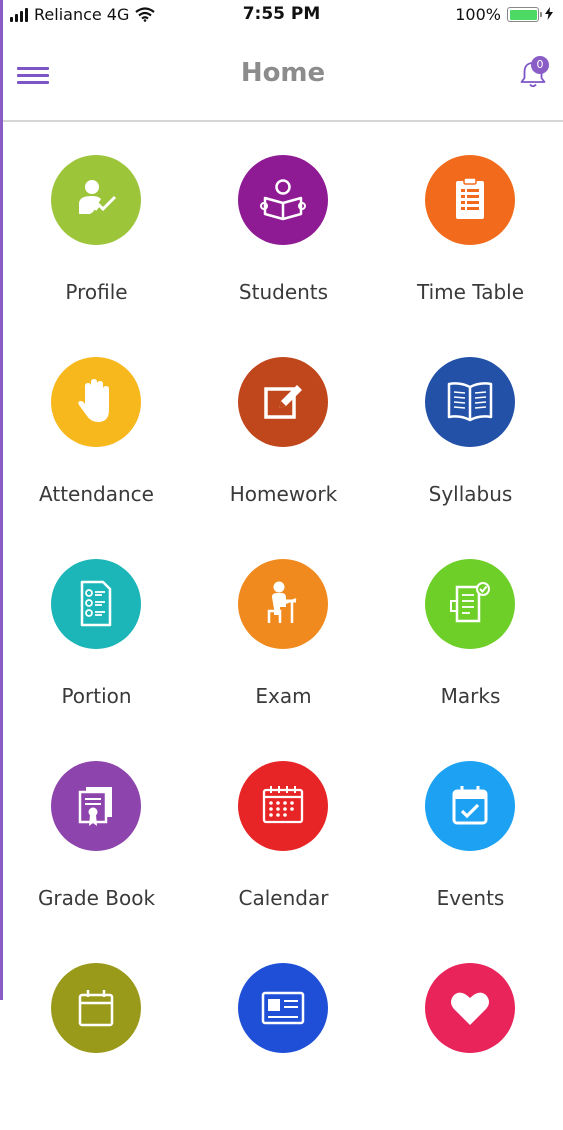  Describe the element at coordinates (470, 696) in the screenshot. I see `menu-tile-label: Marks` at that location.